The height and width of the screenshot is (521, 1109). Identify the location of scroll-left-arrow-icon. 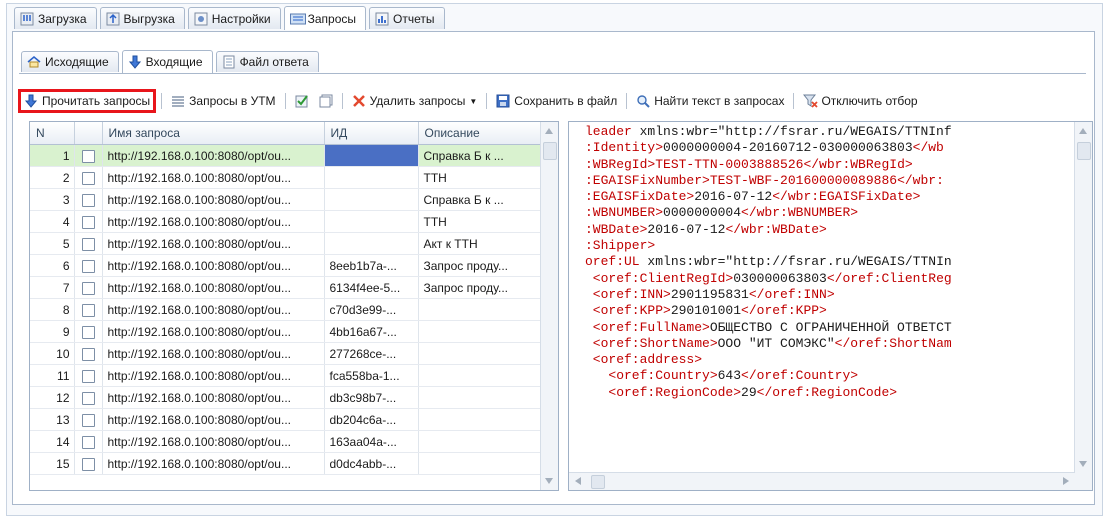
(578, 481).